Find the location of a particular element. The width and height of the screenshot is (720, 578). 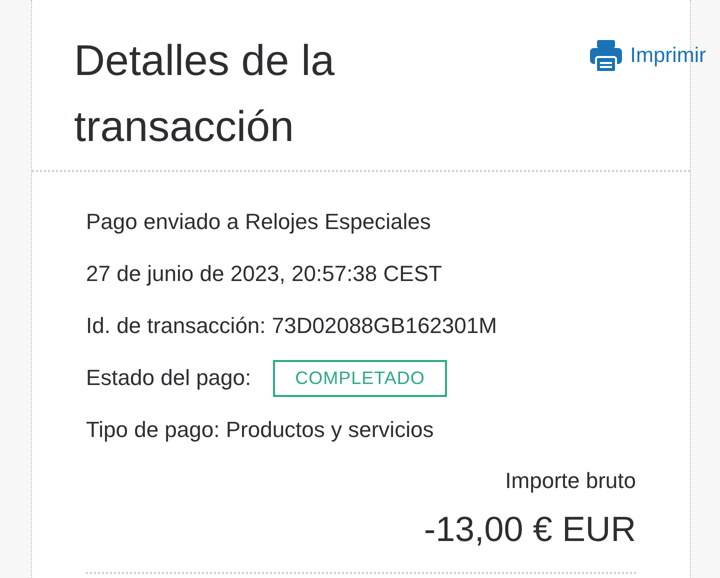

printer-icon is located at coordinates (606, 56).